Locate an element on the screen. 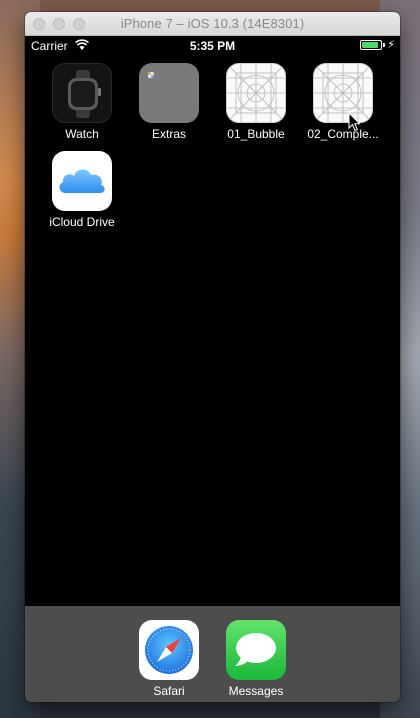 This screenshot has height=718, width=420. extras-folder-icon is located at coordinates (169, 93).